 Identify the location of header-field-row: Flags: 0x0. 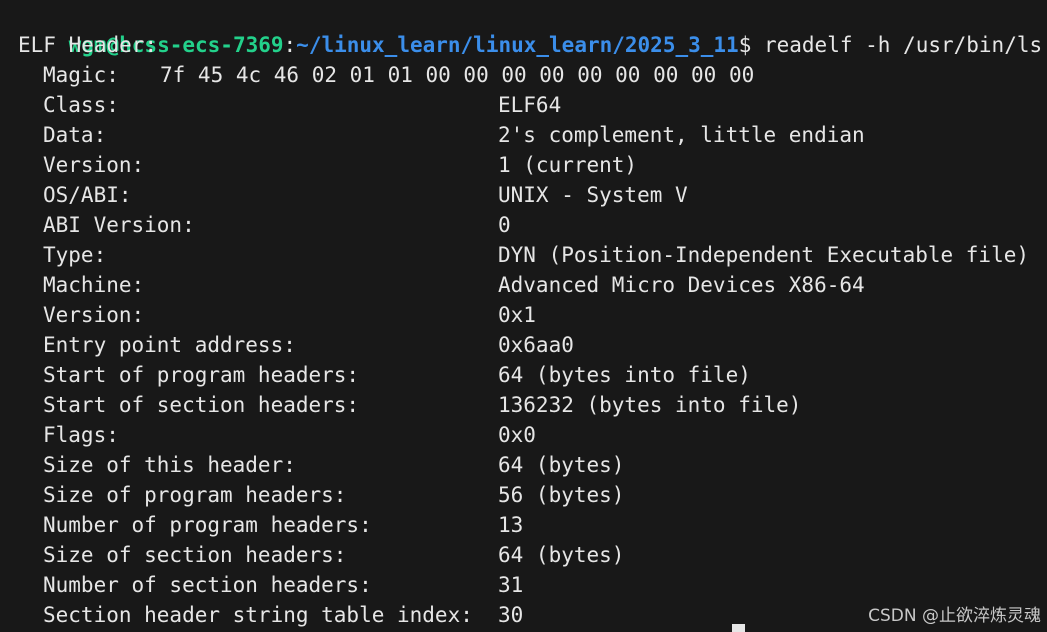
(532, 435).